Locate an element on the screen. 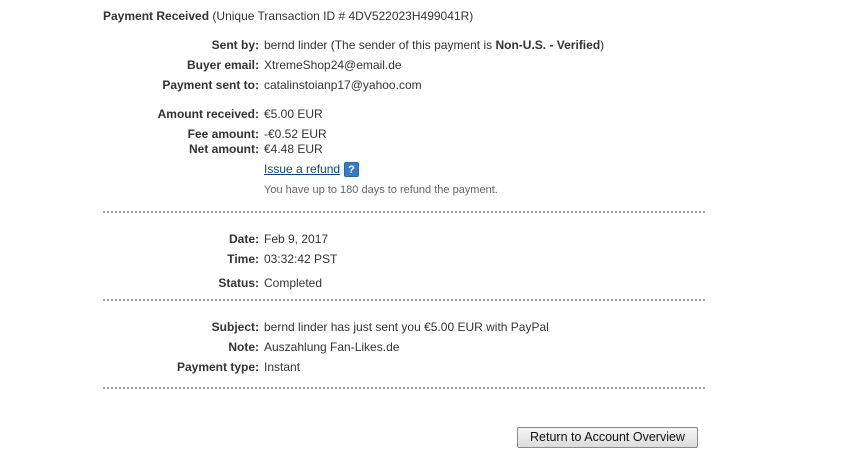  buyer-email-label: Buyer email: is located at coordinates (222, 65).